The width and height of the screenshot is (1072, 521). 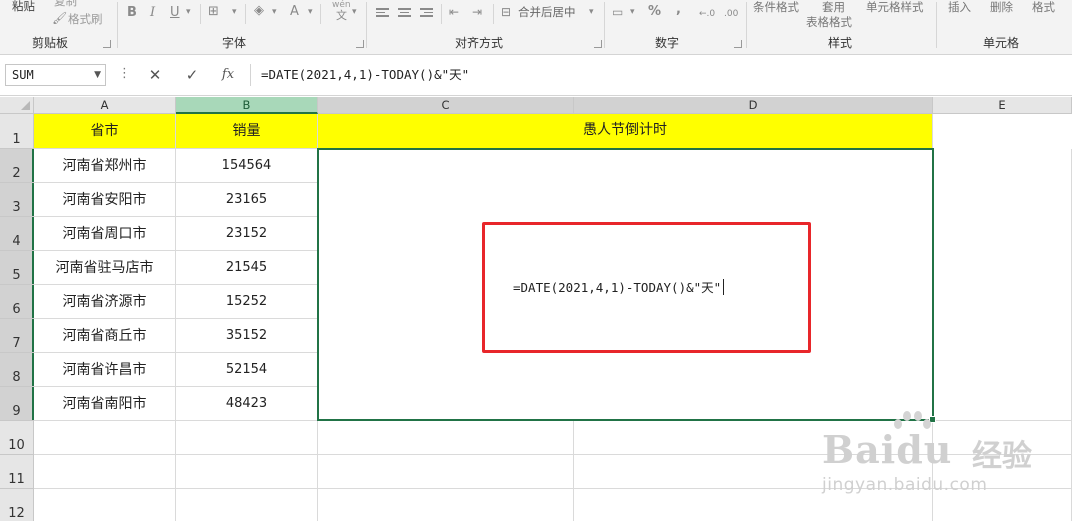 I want to click on clipboard-launcher-icon, so click(x=107, y=44).